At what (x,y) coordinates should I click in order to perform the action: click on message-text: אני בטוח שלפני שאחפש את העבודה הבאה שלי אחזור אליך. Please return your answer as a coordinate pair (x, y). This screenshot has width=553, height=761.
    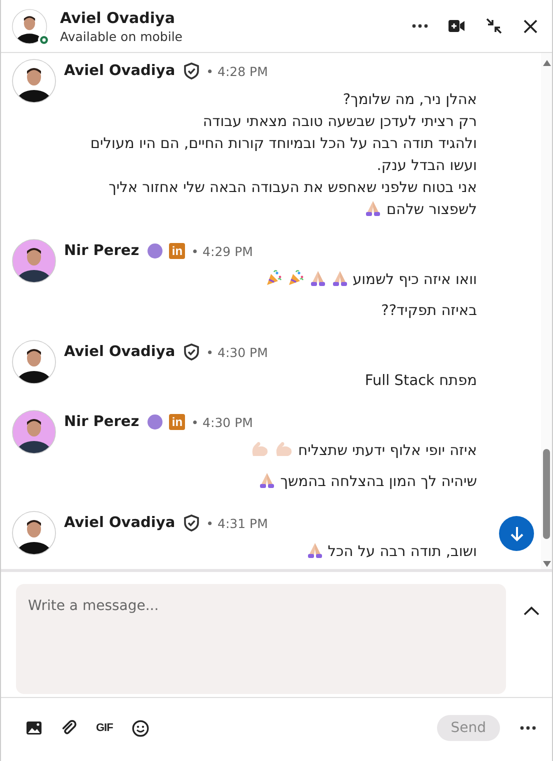
    Looking at the image, I should click on (292, 188).